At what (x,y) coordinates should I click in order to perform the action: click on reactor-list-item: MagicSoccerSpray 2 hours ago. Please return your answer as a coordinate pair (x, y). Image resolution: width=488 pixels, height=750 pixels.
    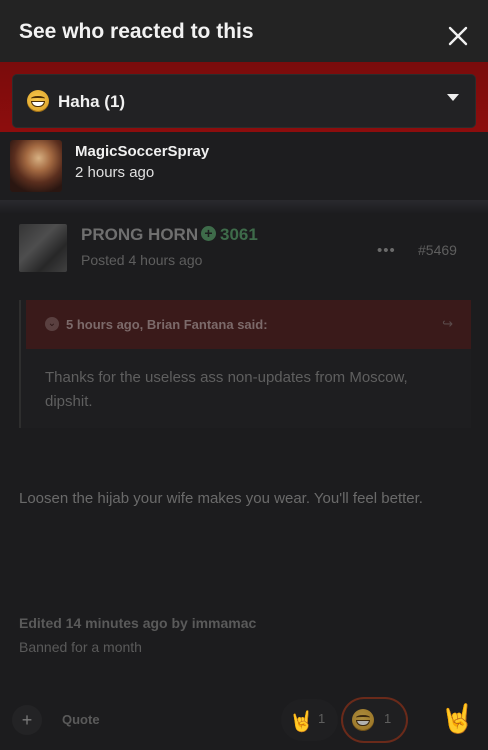
    Looking at the image, I should click on (244, 166).